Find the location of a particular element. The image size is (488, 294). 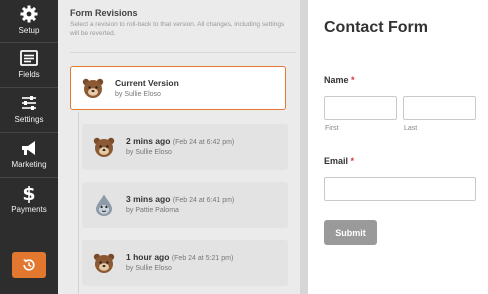

revision-timestamp: (Feb 24 at 6:41 pm) is located at coordinates (203, 200).